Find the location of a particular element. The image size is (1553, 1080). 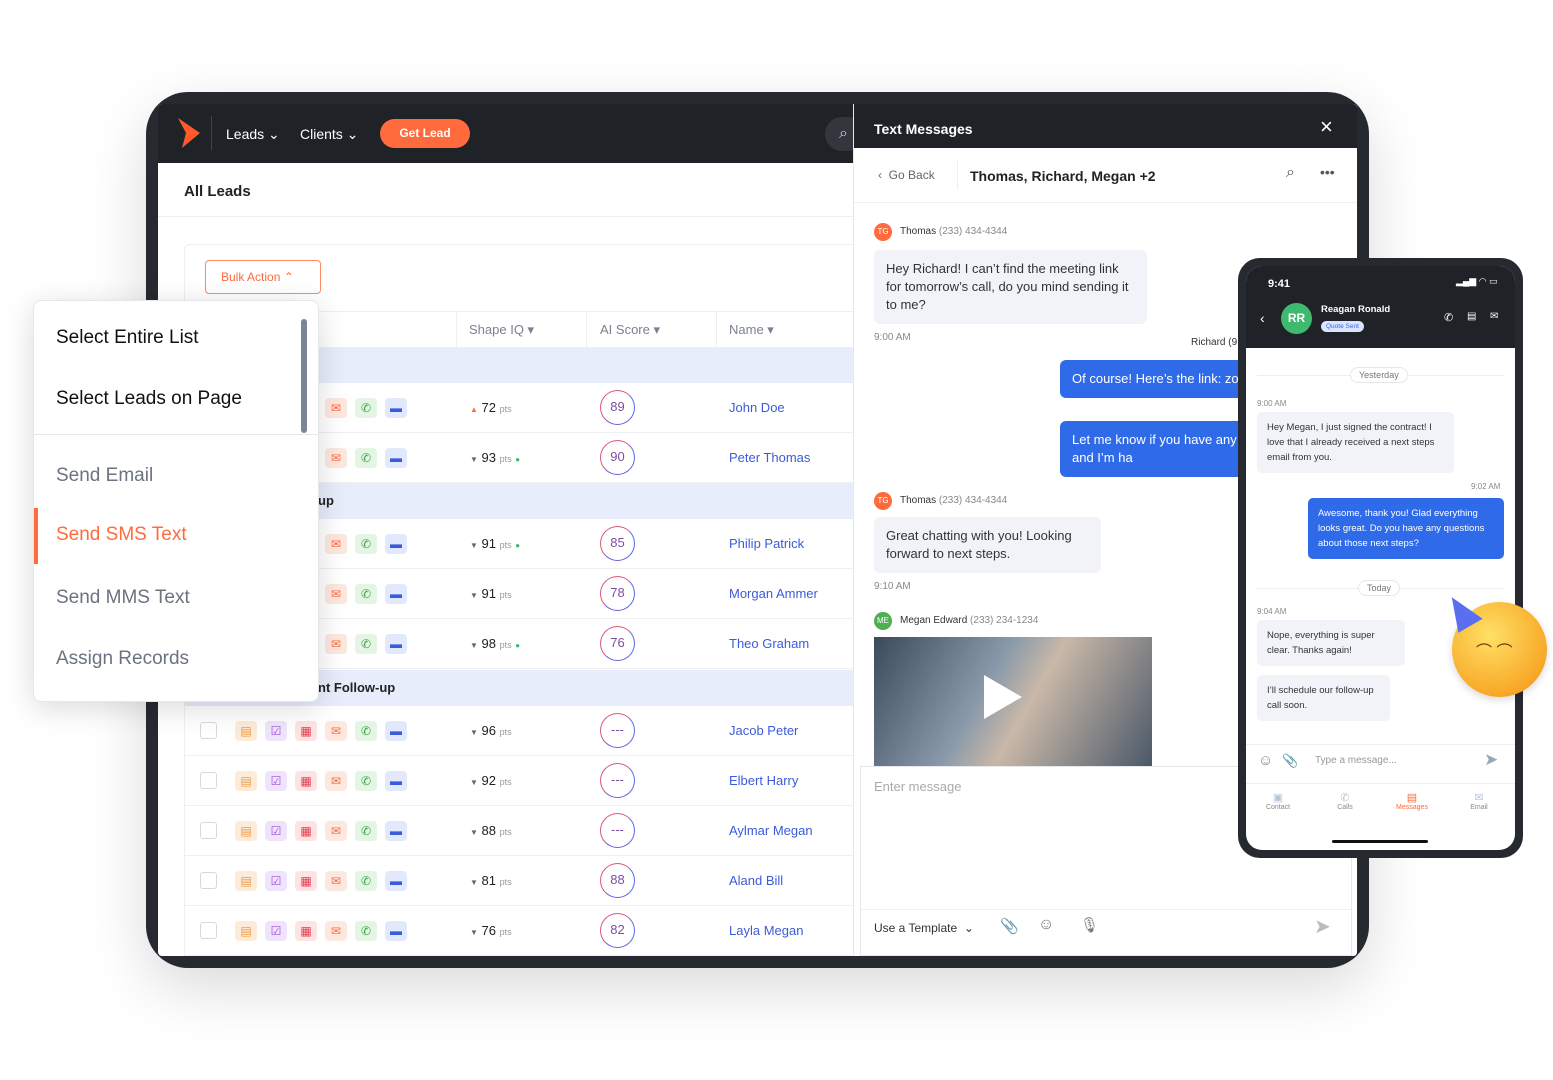

lead-name-link: Morgan Ammer is located at coordinates (773, 593).